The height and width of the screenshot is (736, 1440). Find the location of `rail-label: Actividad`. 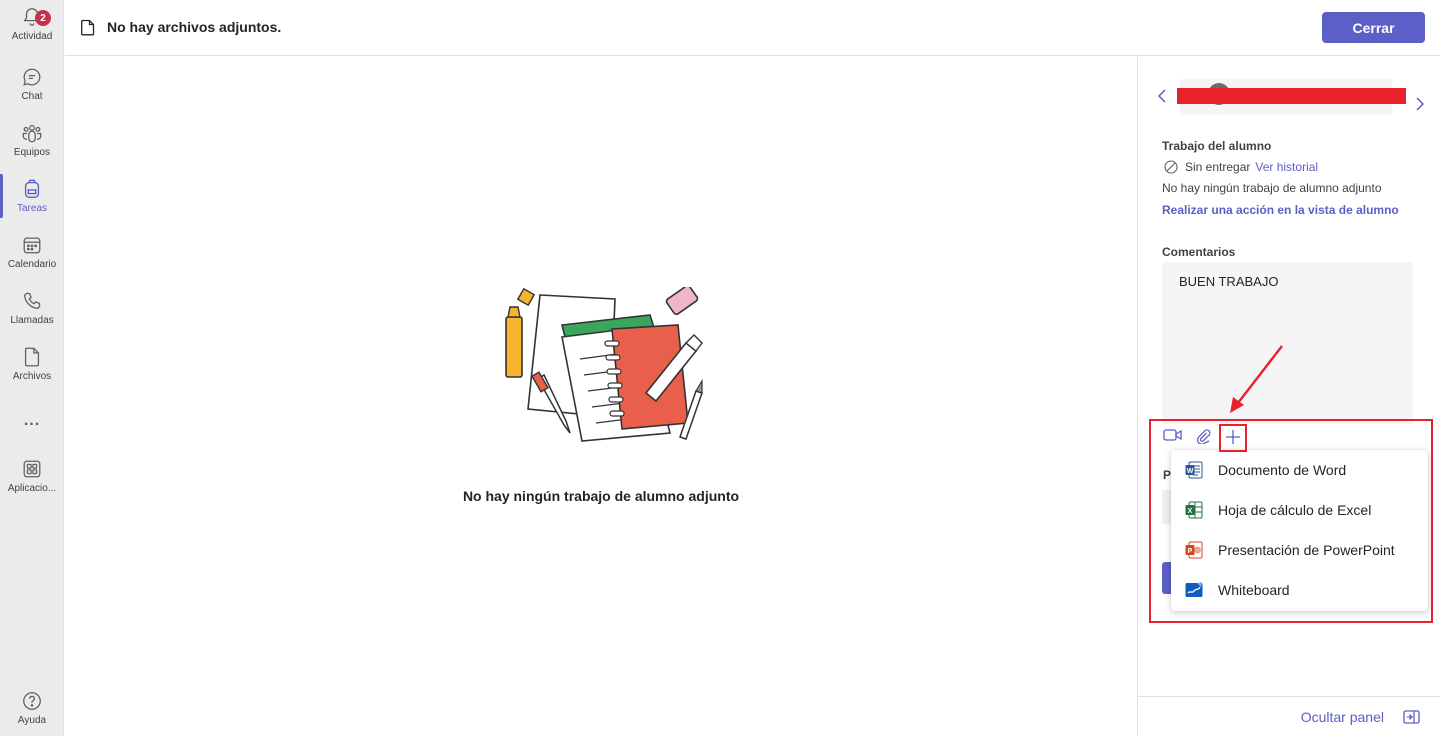

rail-label: Actividad is located at coordinates (32, 36).